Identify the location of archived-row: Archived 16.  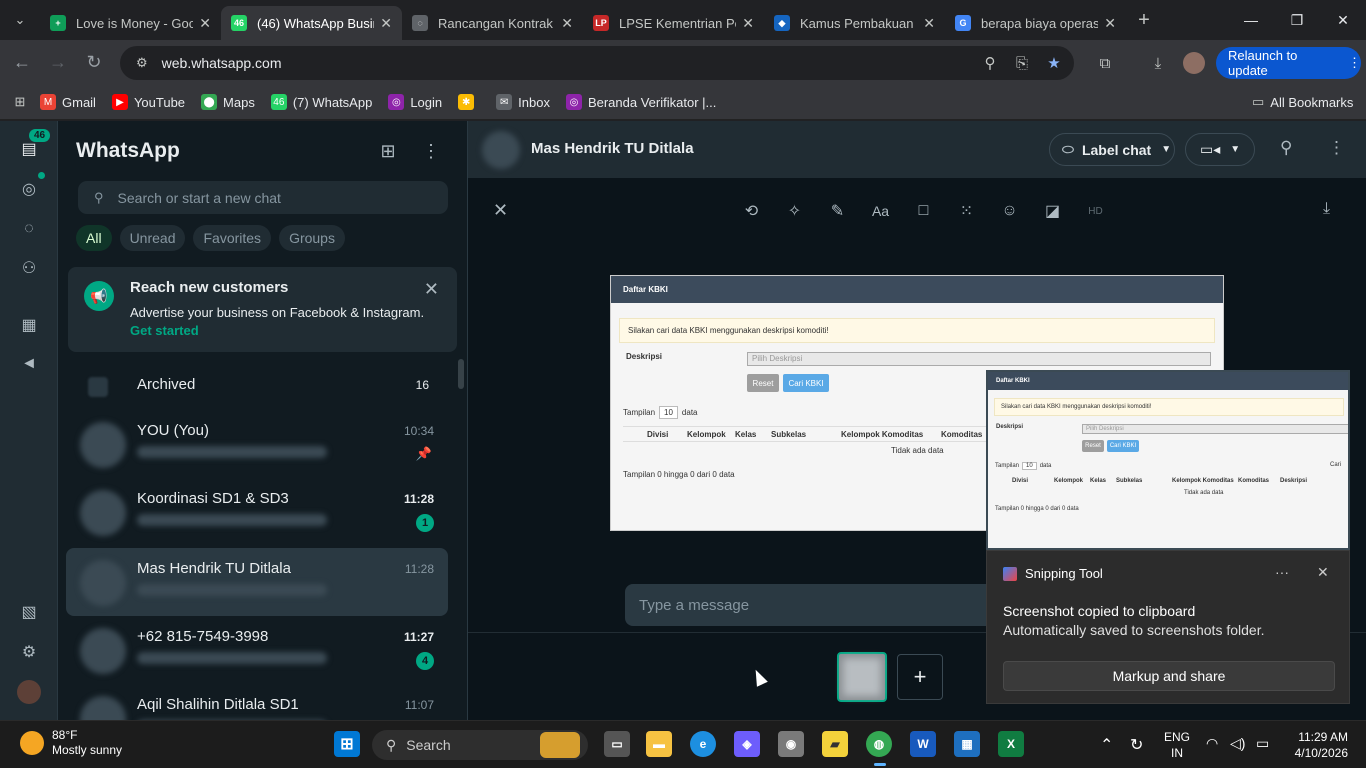
(258, 387).